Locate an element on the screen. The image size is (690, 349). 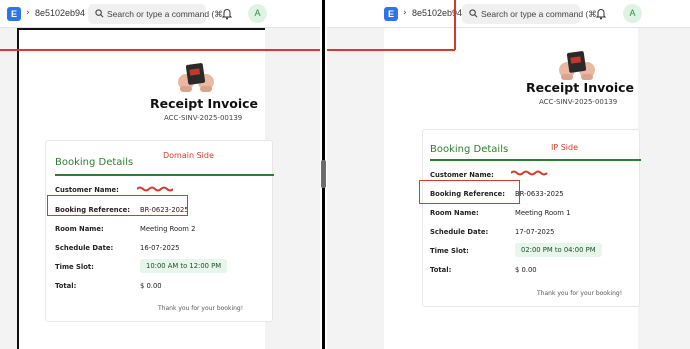
slot-badge: 02:00 PM to 04:00 PM is located at coordinates (558, 250).